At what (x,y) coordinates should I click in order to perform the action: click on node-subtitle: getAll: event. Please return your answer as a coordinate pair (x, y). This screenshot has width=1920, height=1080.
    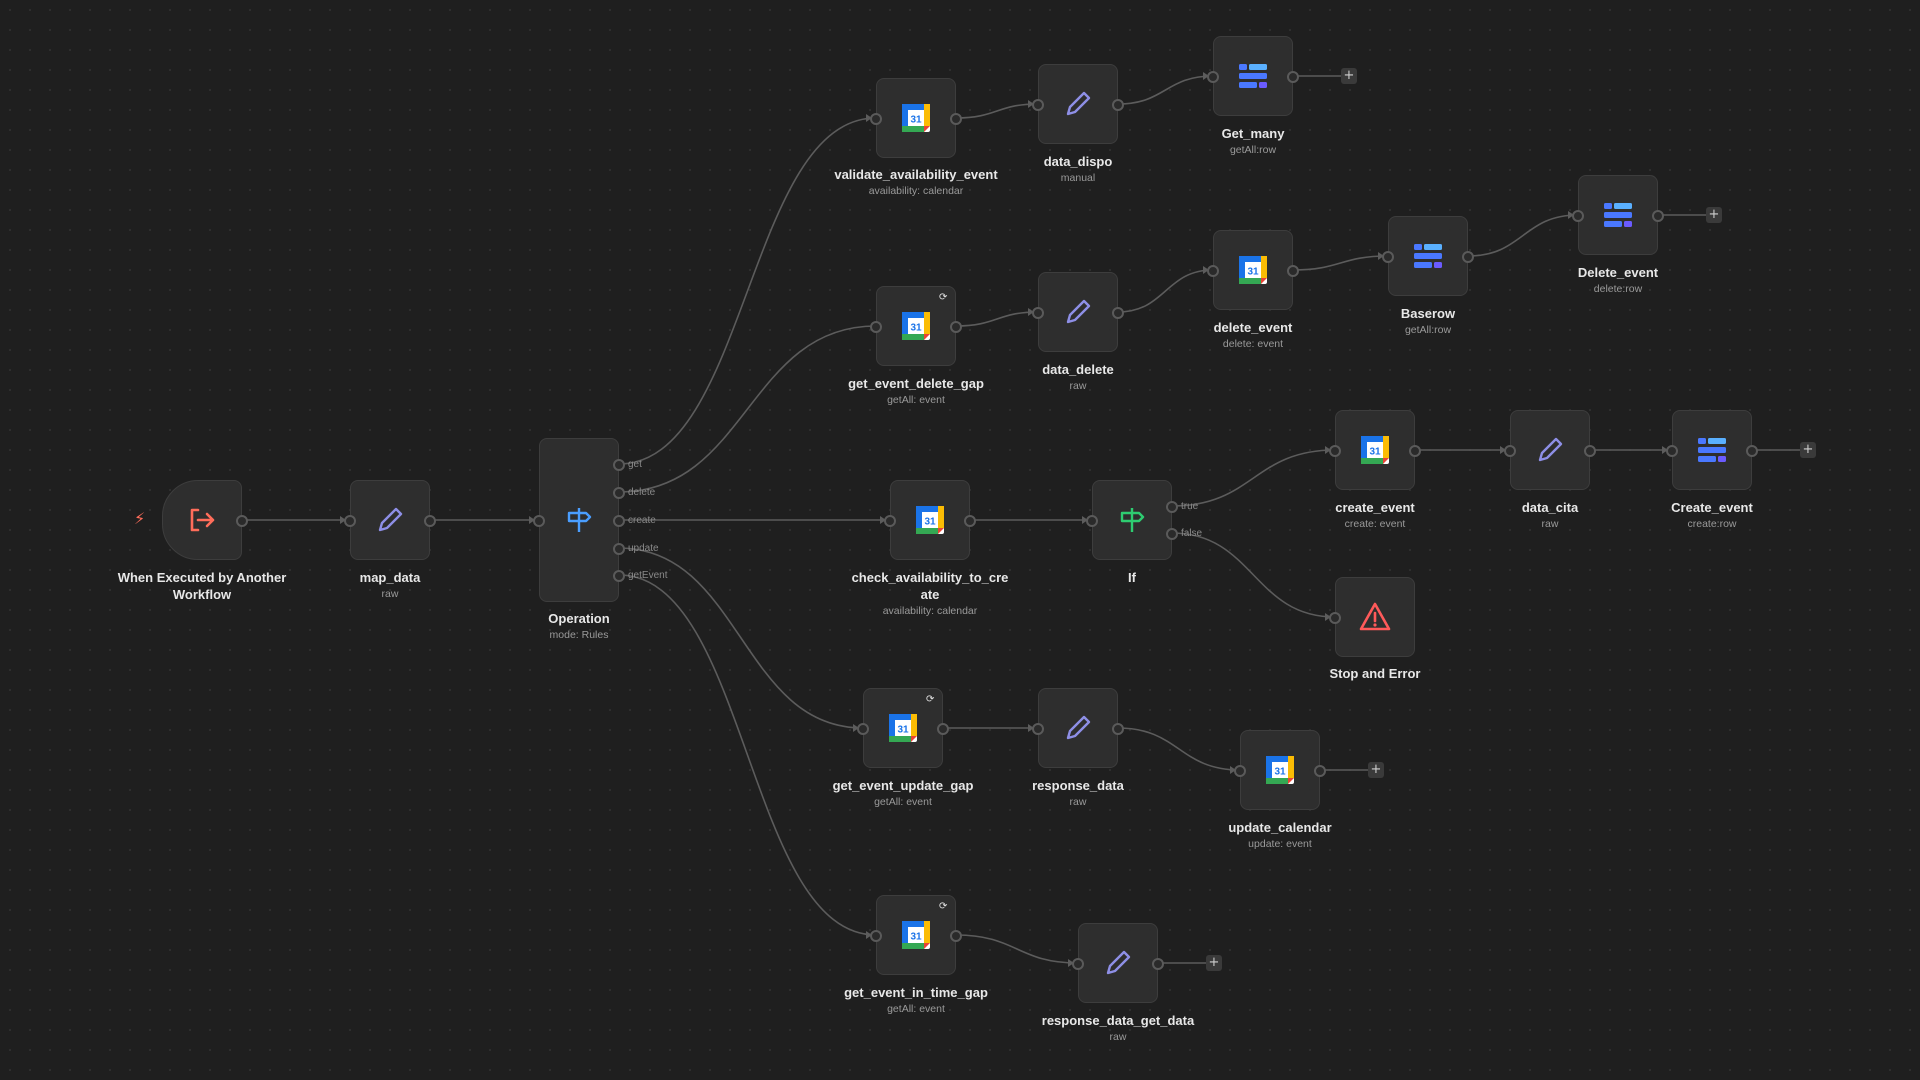
    Looking at the image, I should click on (916, 1009).